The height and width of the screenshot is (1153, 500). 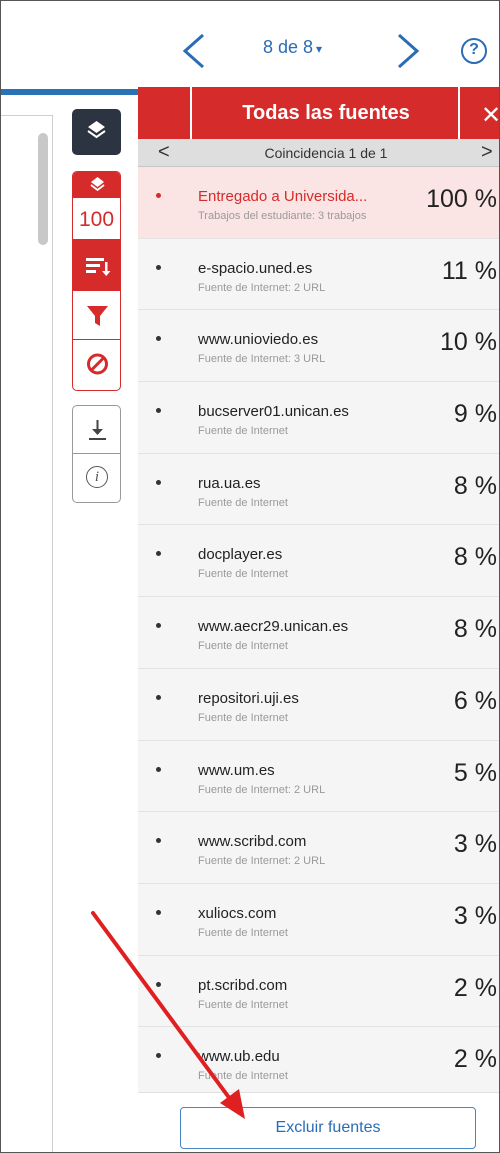 I want to click on source-name: www.scribd.com, so click(x=252, y=842).